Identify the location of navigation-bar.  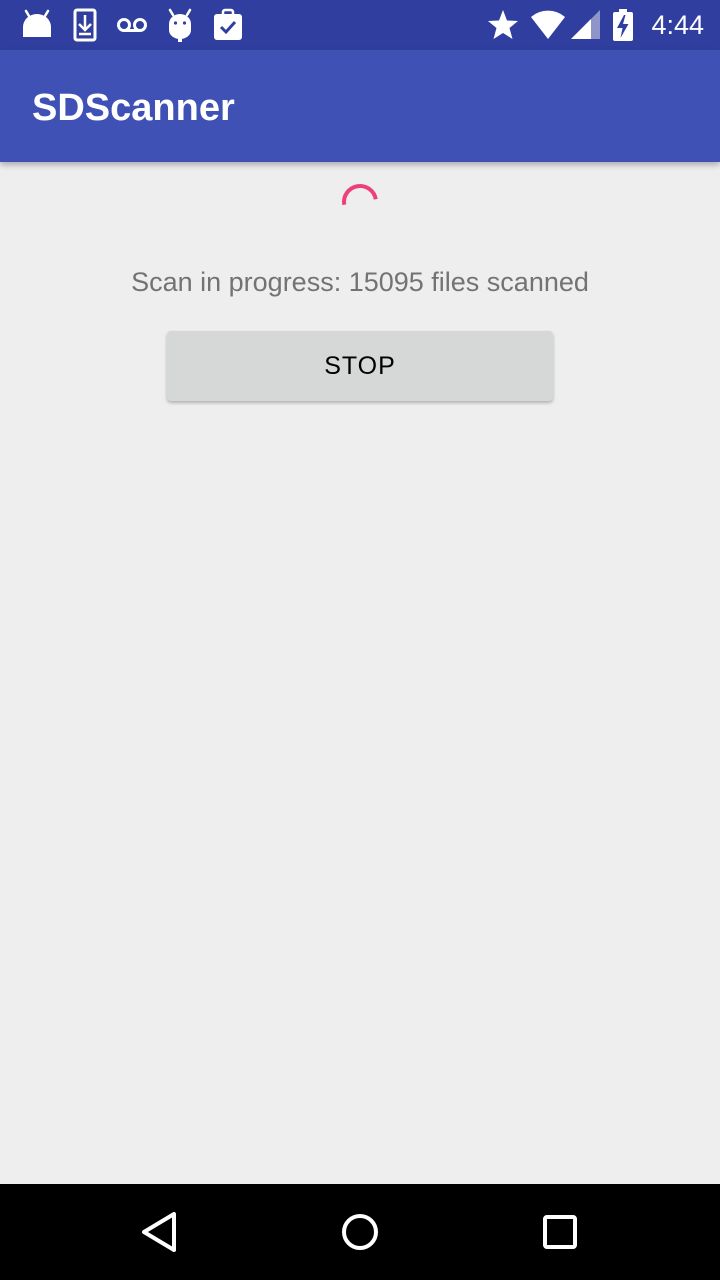
(360, 1232).